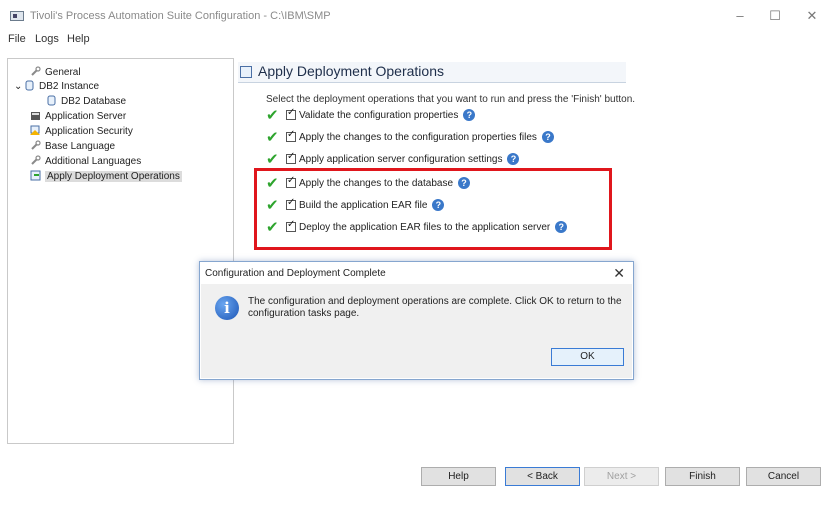  Describe the element at coordinates (78, 39) in the screenshot. I see `menu-help: Help` at that location.